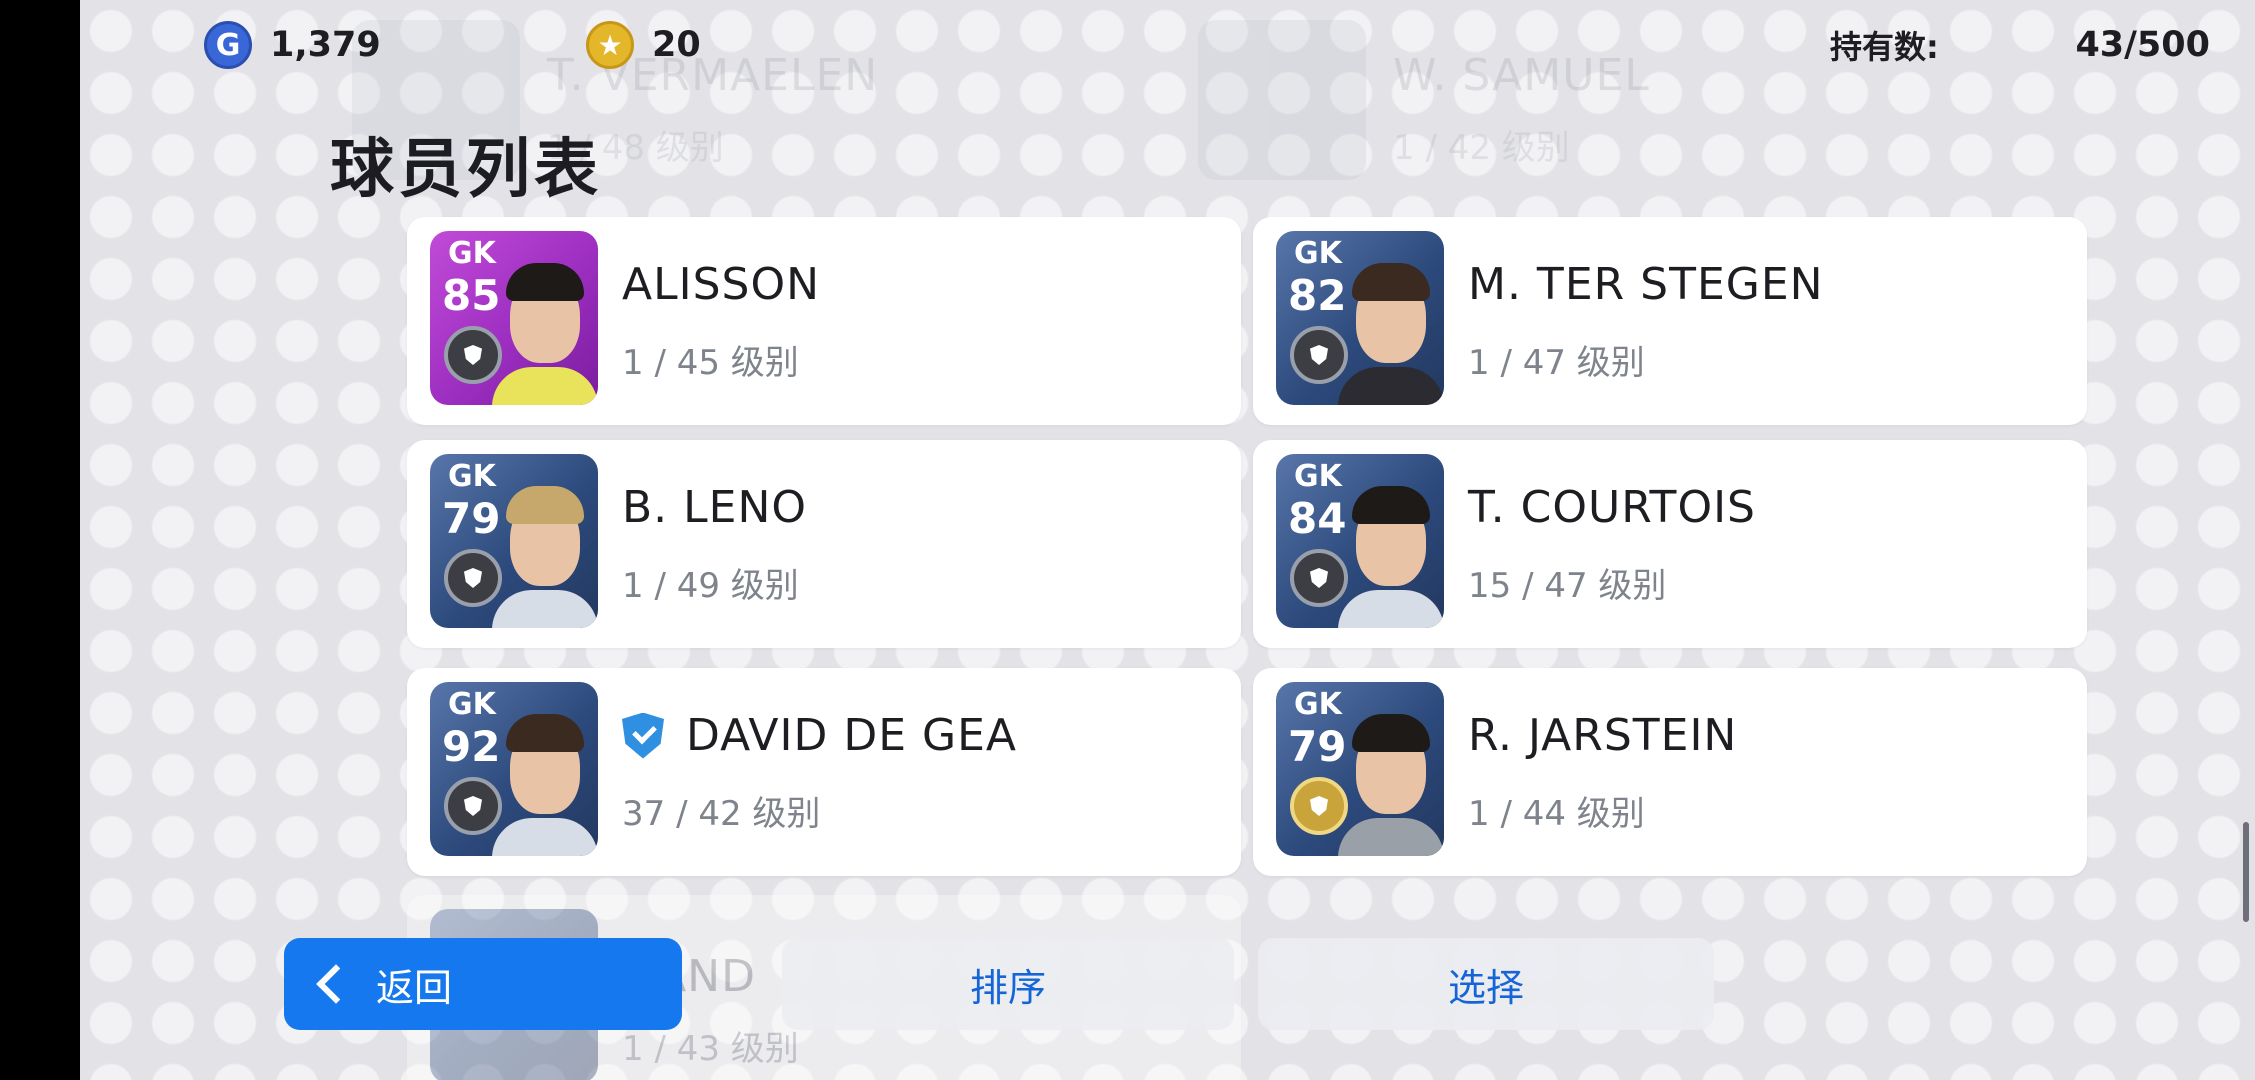 The height and width of the screenshot is (1080, 2255). Describe the element at coordinates (1481, 148) in the screenshot. I see `background-player-level: 1 / 42 级别` at that location.